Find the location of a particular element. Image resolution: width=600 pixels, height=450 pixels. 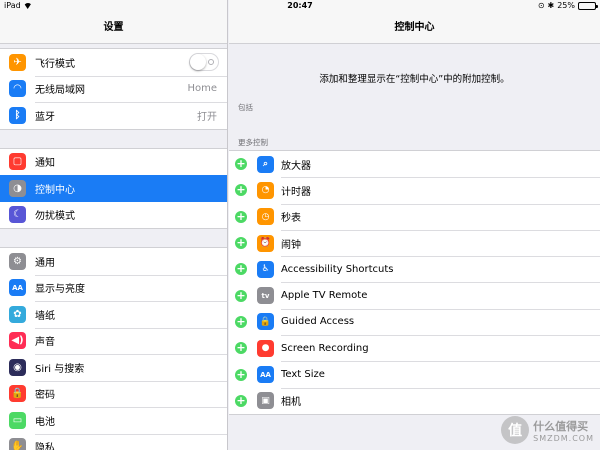

sidebar-item: ◉ Siri 与搜索 is located at coordinates (113, 367).